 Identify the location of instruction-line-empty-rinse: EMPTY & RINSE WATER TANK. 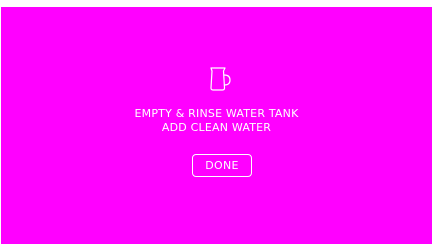
(216, 113).